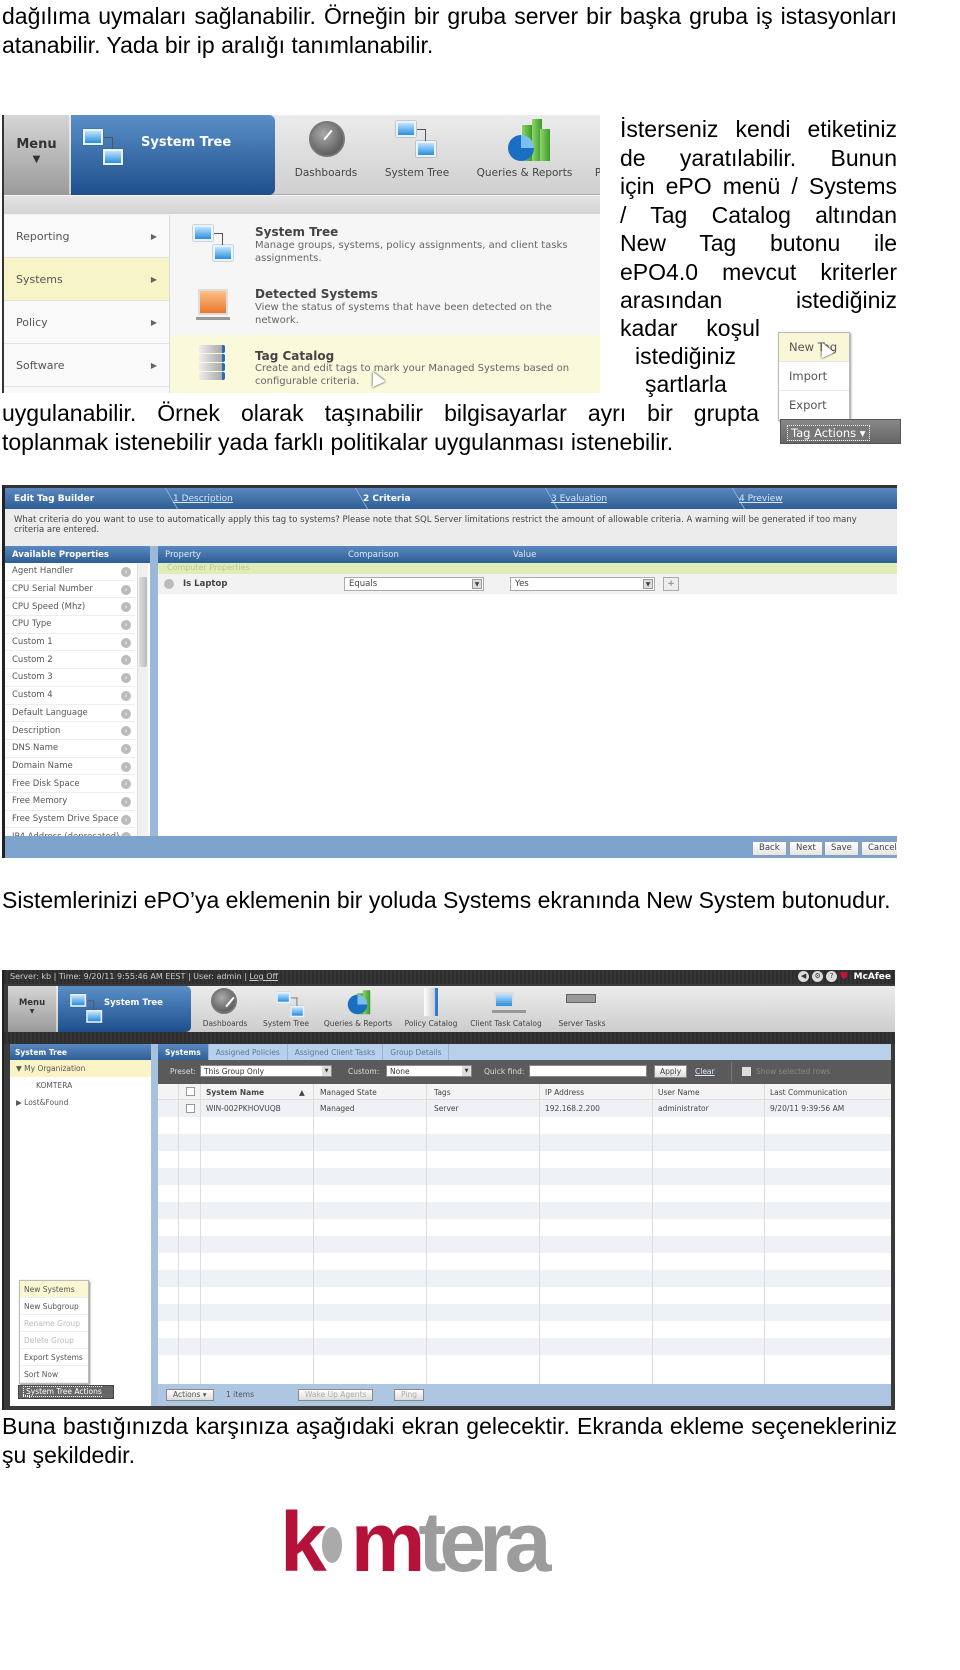  What do you see at coordinates (582, 584) in the screenshot?
I see `value-select: Yes ▼` at bounding box center [582, 584].